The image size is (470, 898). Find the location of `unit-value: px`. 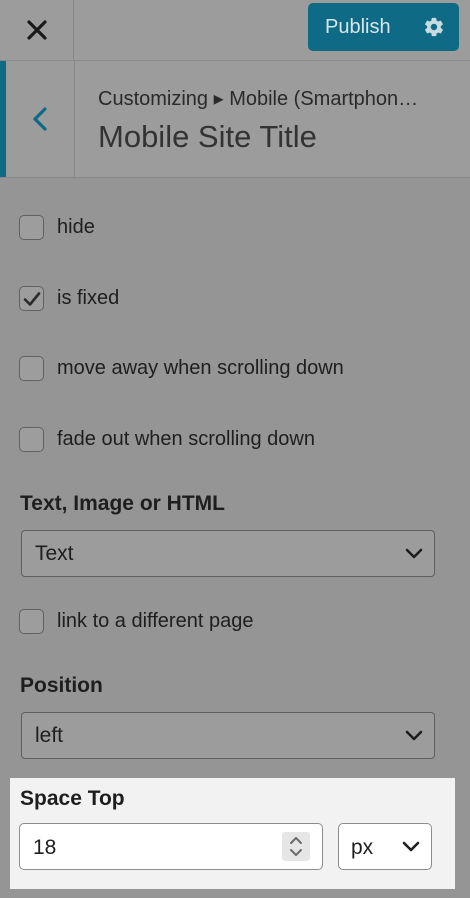

unit-value: px is located at coordinates (362, 847).